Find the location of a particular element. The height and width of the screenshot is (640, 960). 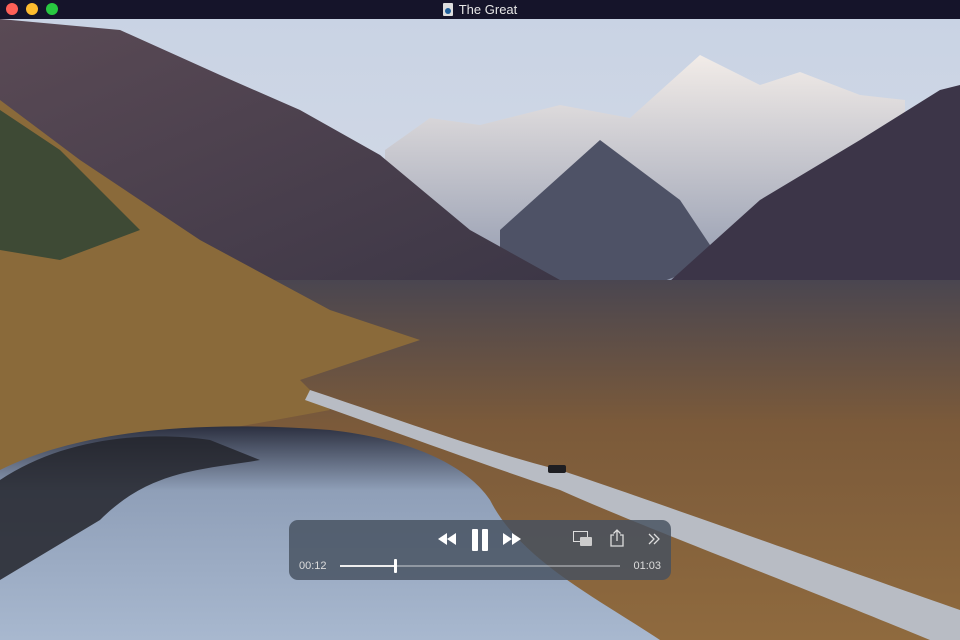

pause-button is located at coordinates (480, 542).